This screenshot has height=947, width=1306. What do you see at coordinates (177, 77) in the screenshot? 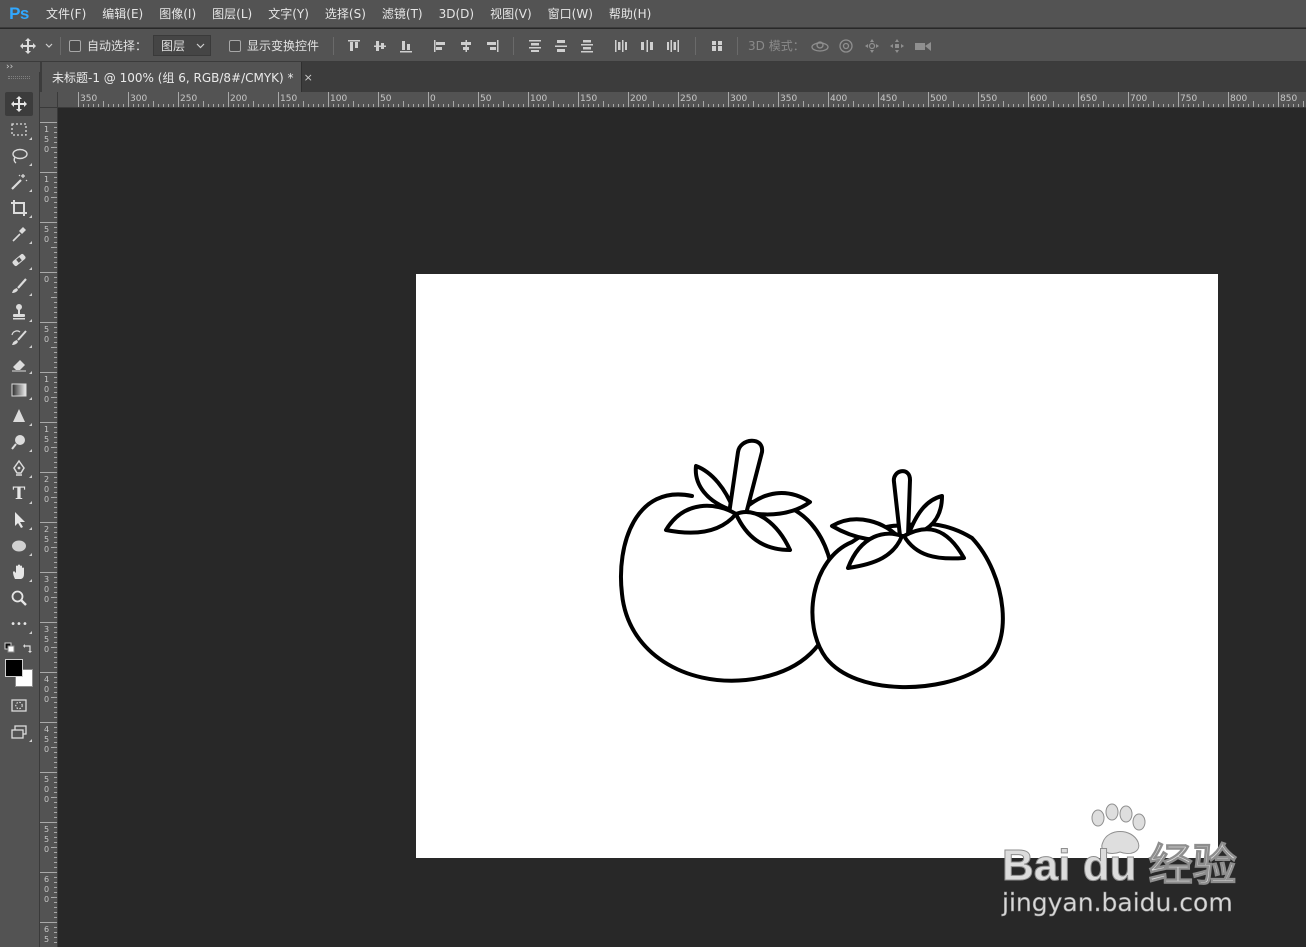
I see `document-tab: 未标题-1 @ 100% (组 6, RGB/8#/CMYK) * ×` at bounding box center [177, 77].